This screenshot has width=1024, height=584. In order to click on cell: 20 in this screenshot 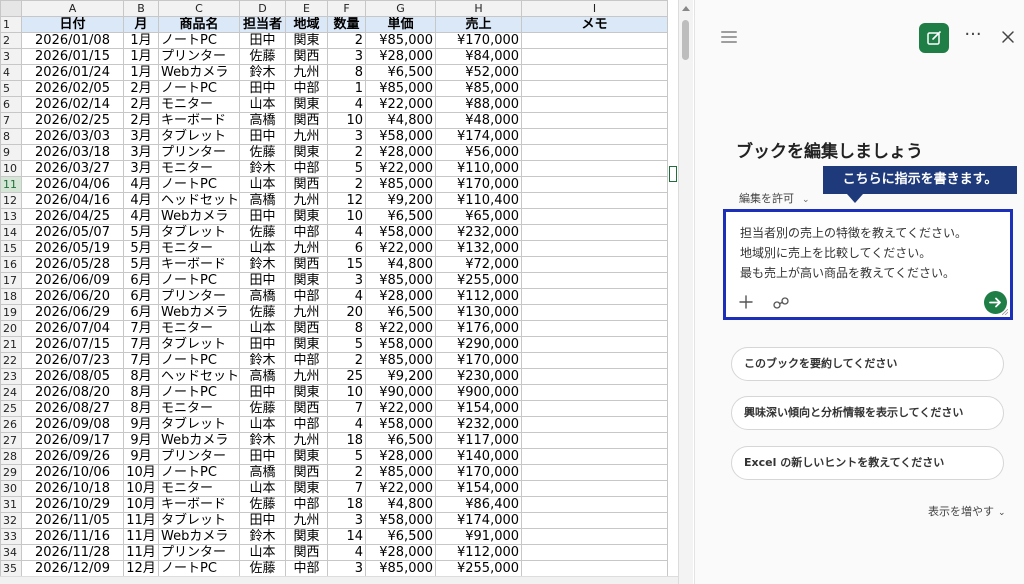, I will do `click(347, 312)`.